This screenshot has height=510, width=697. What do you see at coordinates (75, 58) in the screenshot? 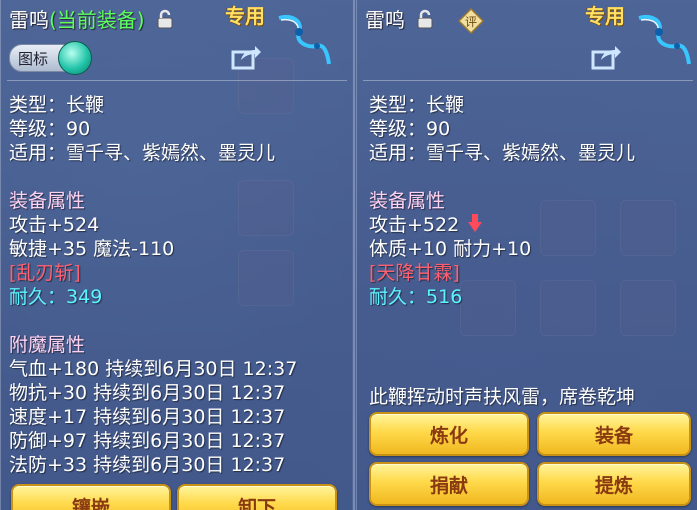
I see `toggle-knob-icon` at bounding box center [75, 58].